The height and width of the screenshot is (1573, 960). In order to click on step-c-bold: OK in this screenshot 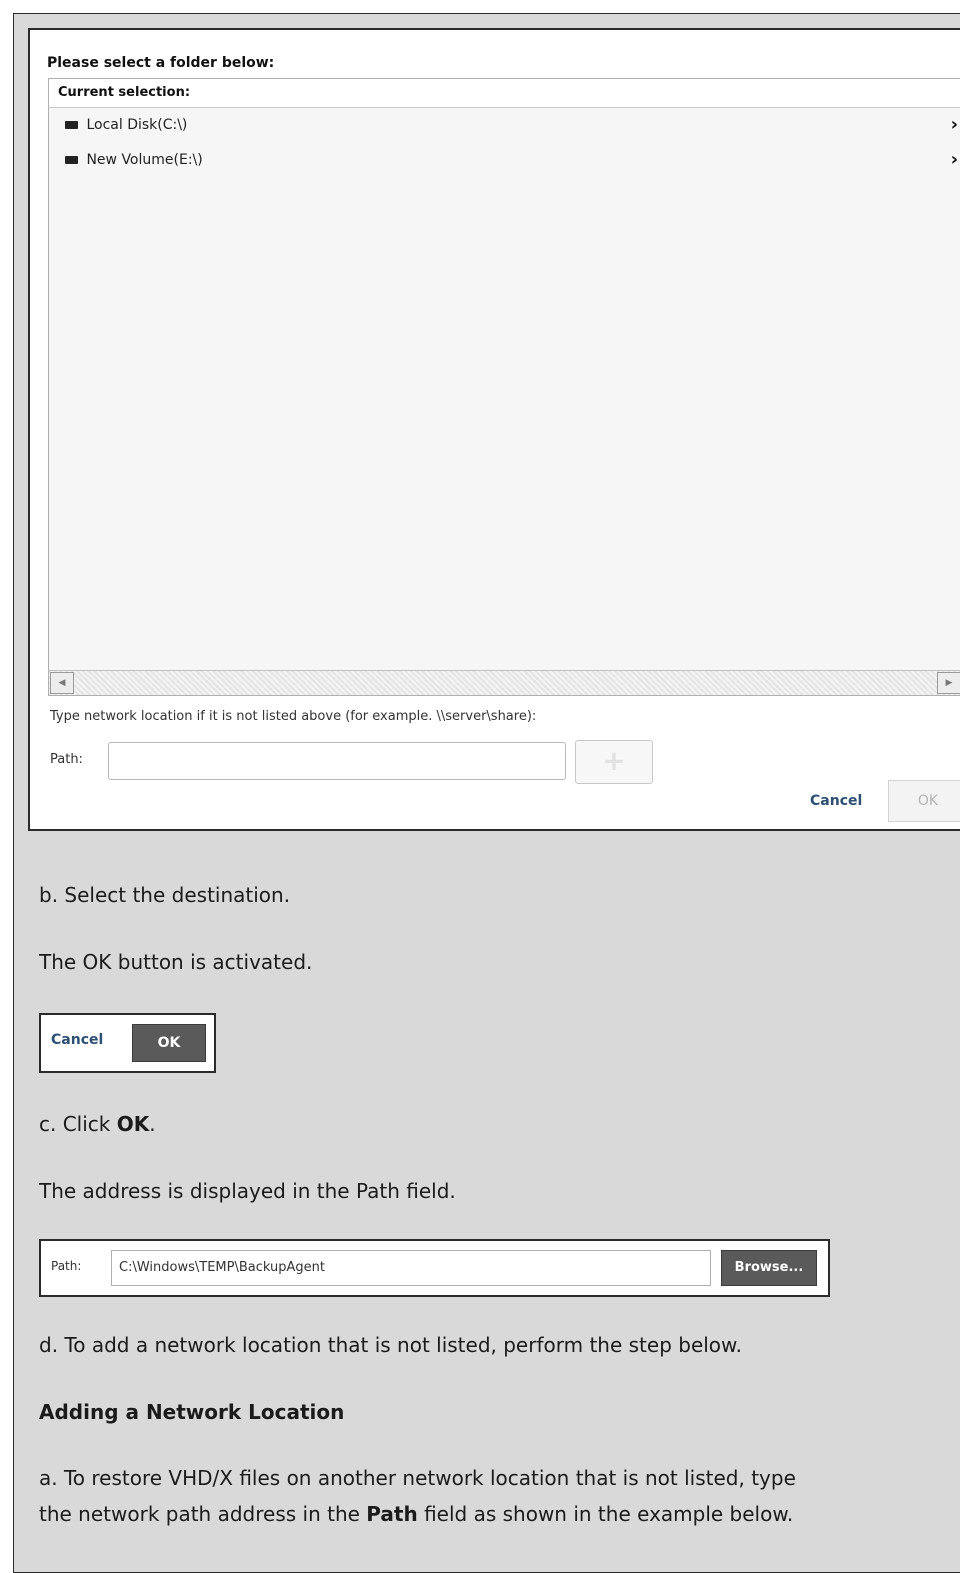, I will do `click(133, 1124)`.